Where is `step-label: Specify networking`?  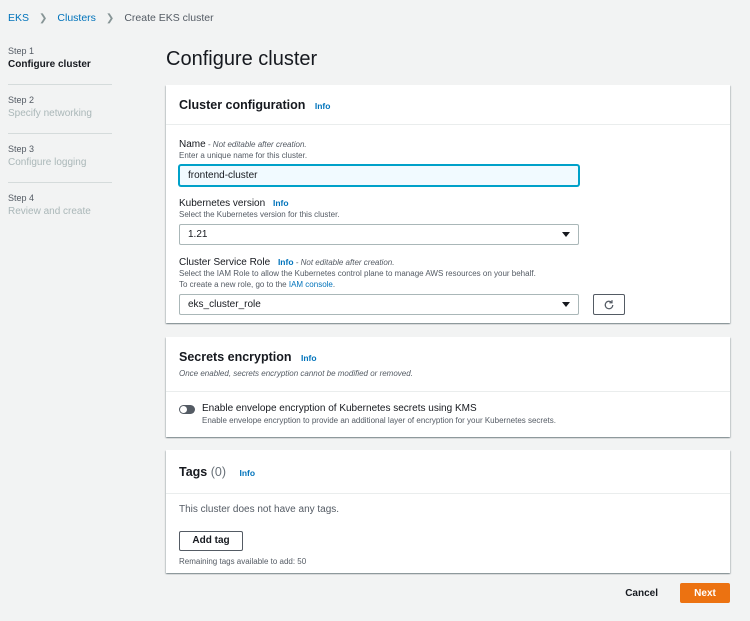
step-label: Specify networking is located at coordinates (50, 113).